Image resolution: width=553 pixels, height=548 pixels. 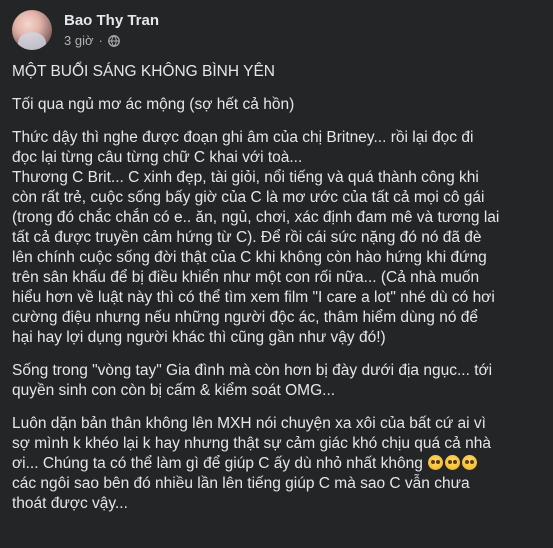 What do you see at coordinates (143, 71) in the screenshot?
I see `post-title-paragraph: MỘT BUỔI SÁNG KHÔNG BÌNH YÊN` at bounding box center [143, 71].